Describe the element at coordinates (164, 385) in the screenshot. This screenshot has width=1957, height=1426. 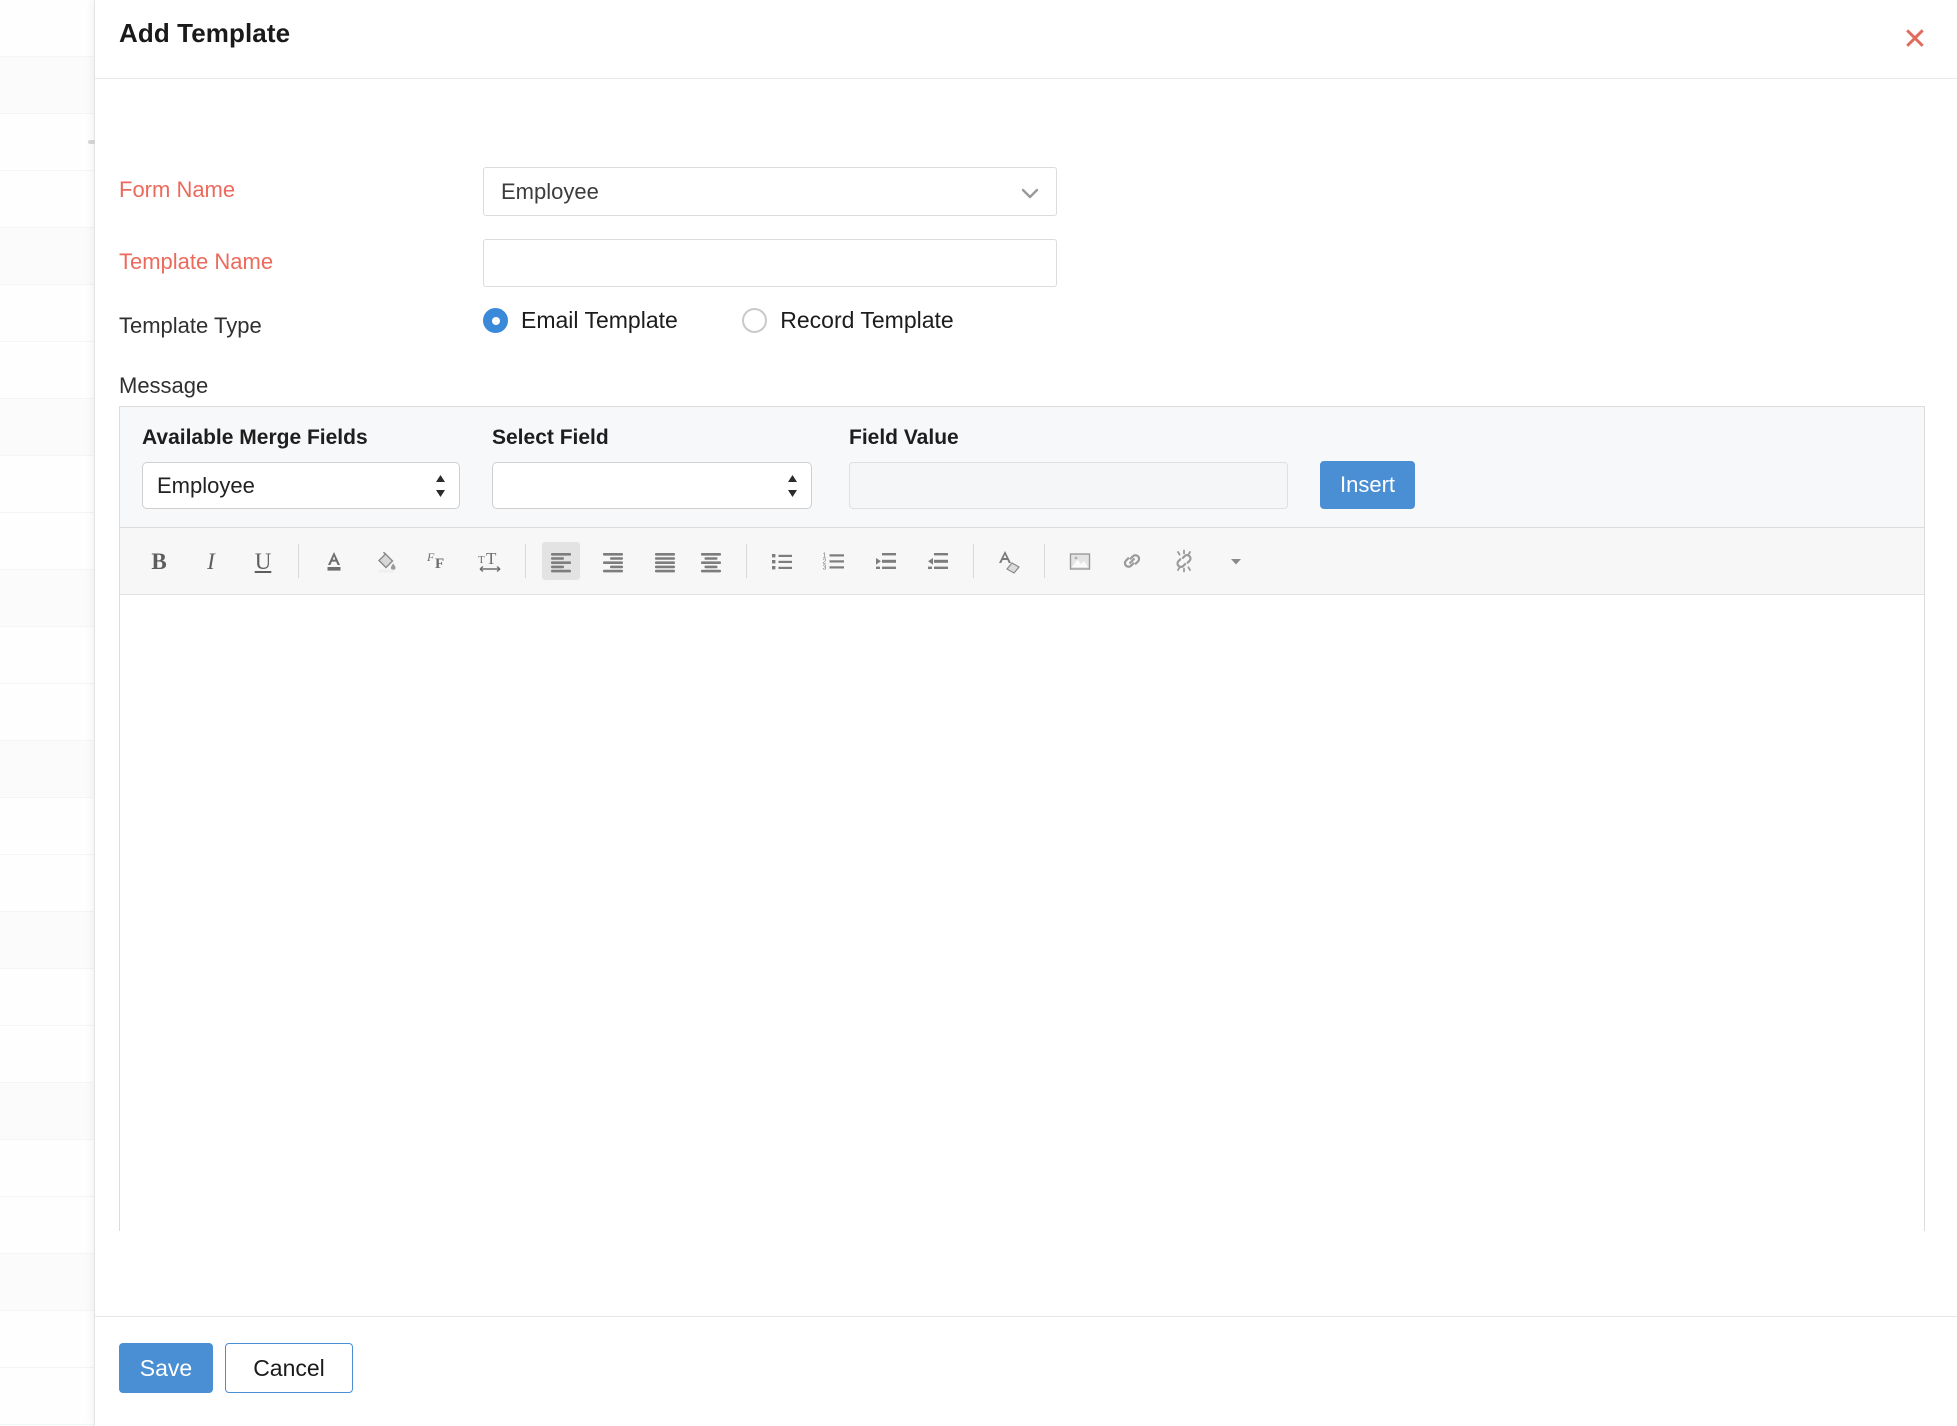
I see `message-label: Message` at that location.